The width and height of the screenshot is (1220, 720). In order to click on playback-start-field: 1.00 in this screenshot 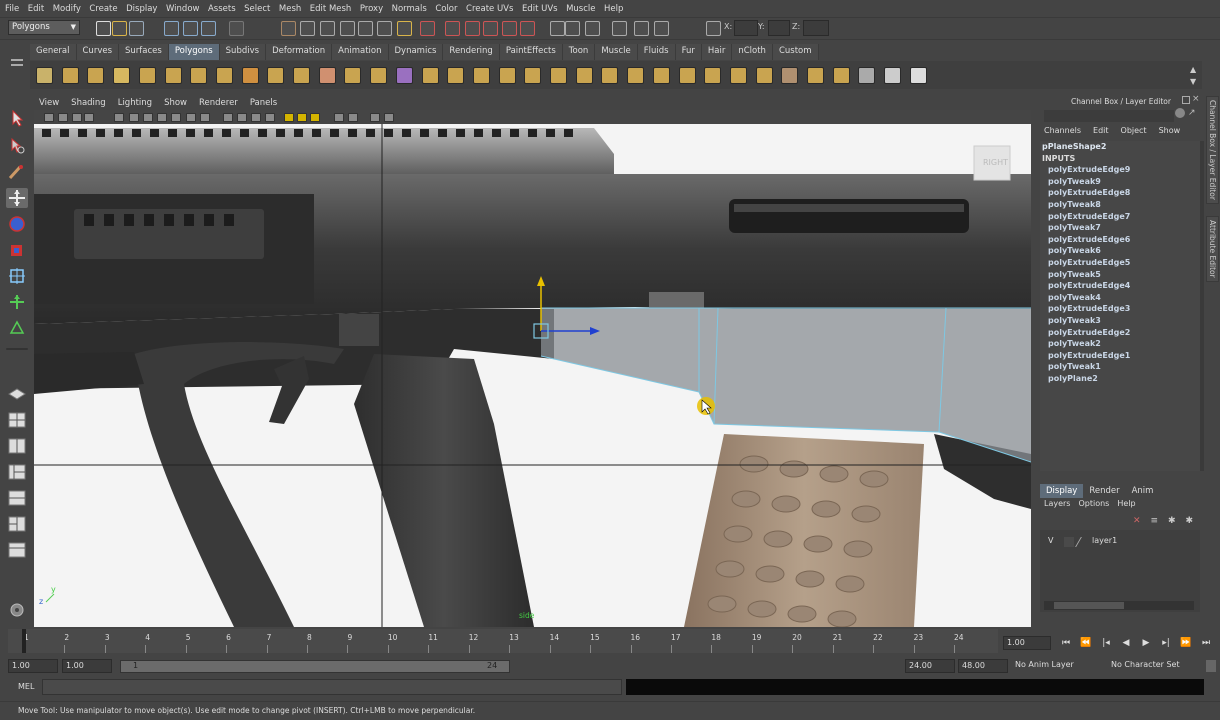, I will do `click(87, 666)`.